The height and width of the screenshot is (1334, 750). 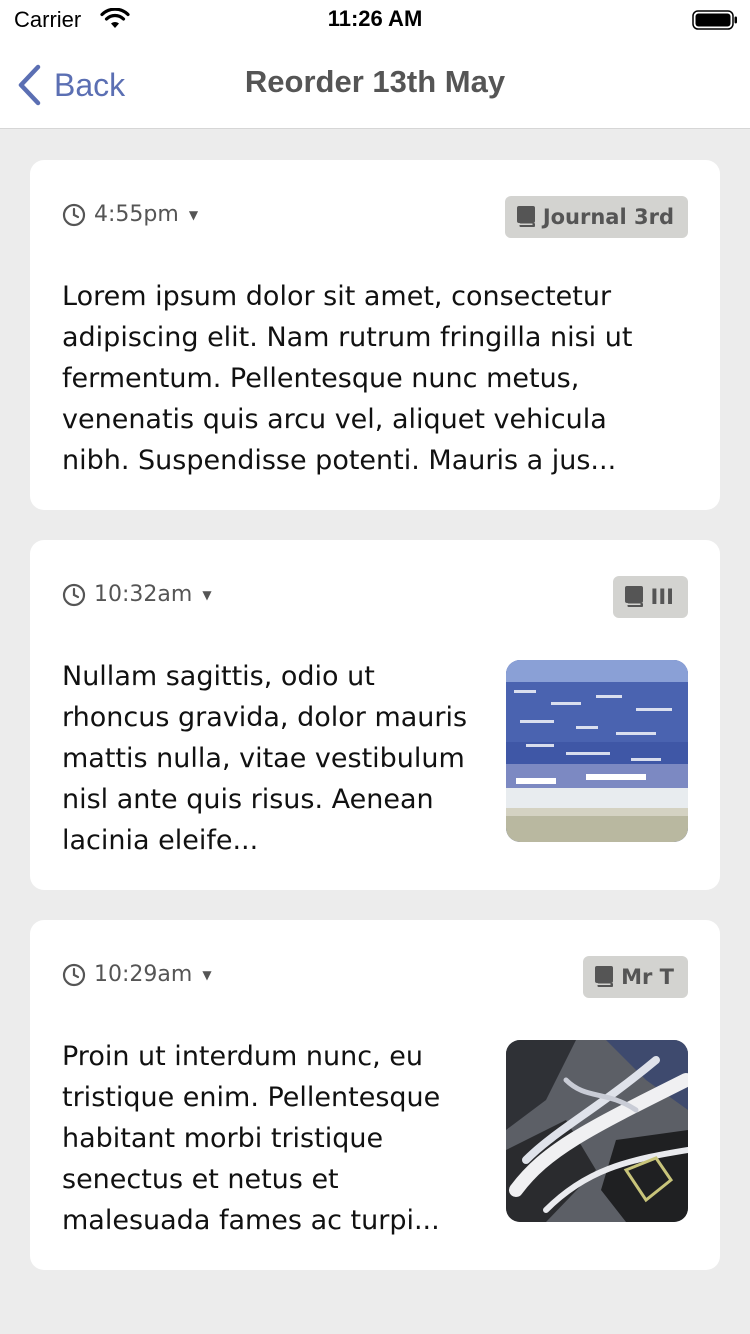 I want to click on journal-badge: Journal 3rd, so click(x=596, y=217).